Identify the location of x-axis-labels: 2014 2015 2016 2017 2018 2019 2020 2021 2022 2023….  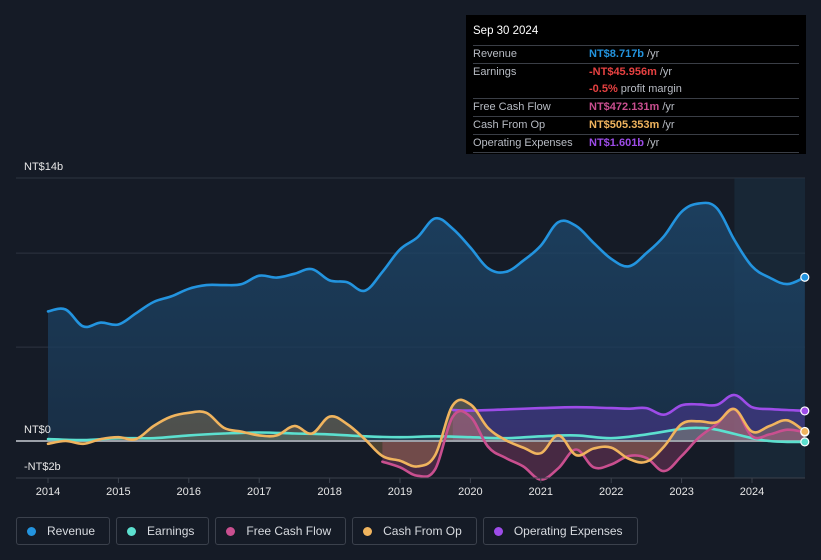
(400, 488).